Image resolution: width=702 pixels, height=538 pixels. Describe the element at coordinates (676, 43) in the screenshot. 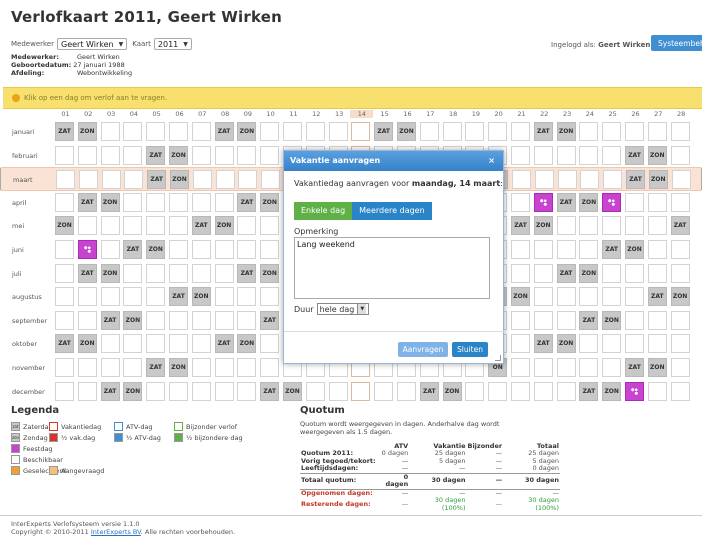

I see `system-admin-button: Systeembeheer` at that location.